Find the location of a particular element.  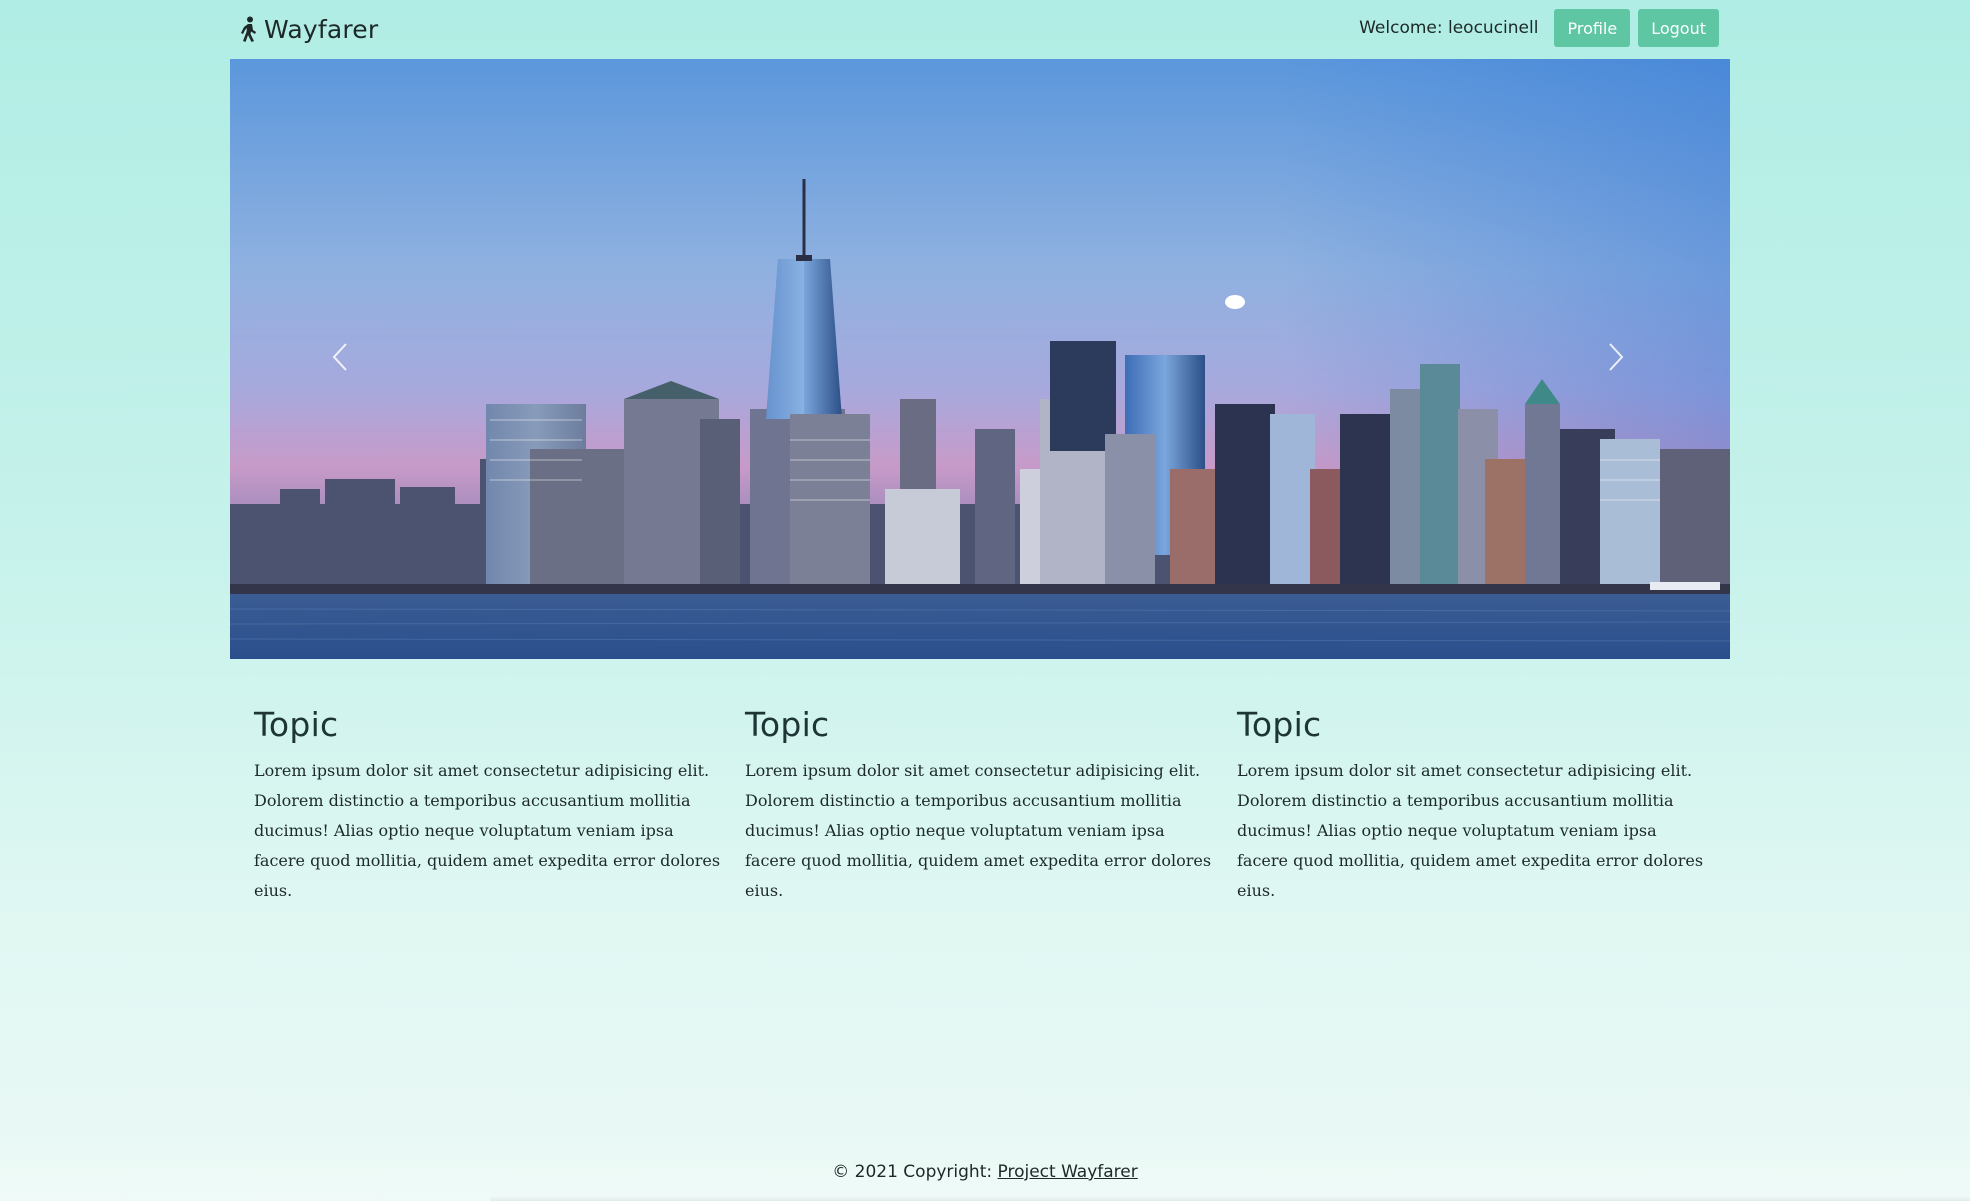

nav-actions: Welcome: leocucinell Profile Logout is located at coordinates (1539, 28).